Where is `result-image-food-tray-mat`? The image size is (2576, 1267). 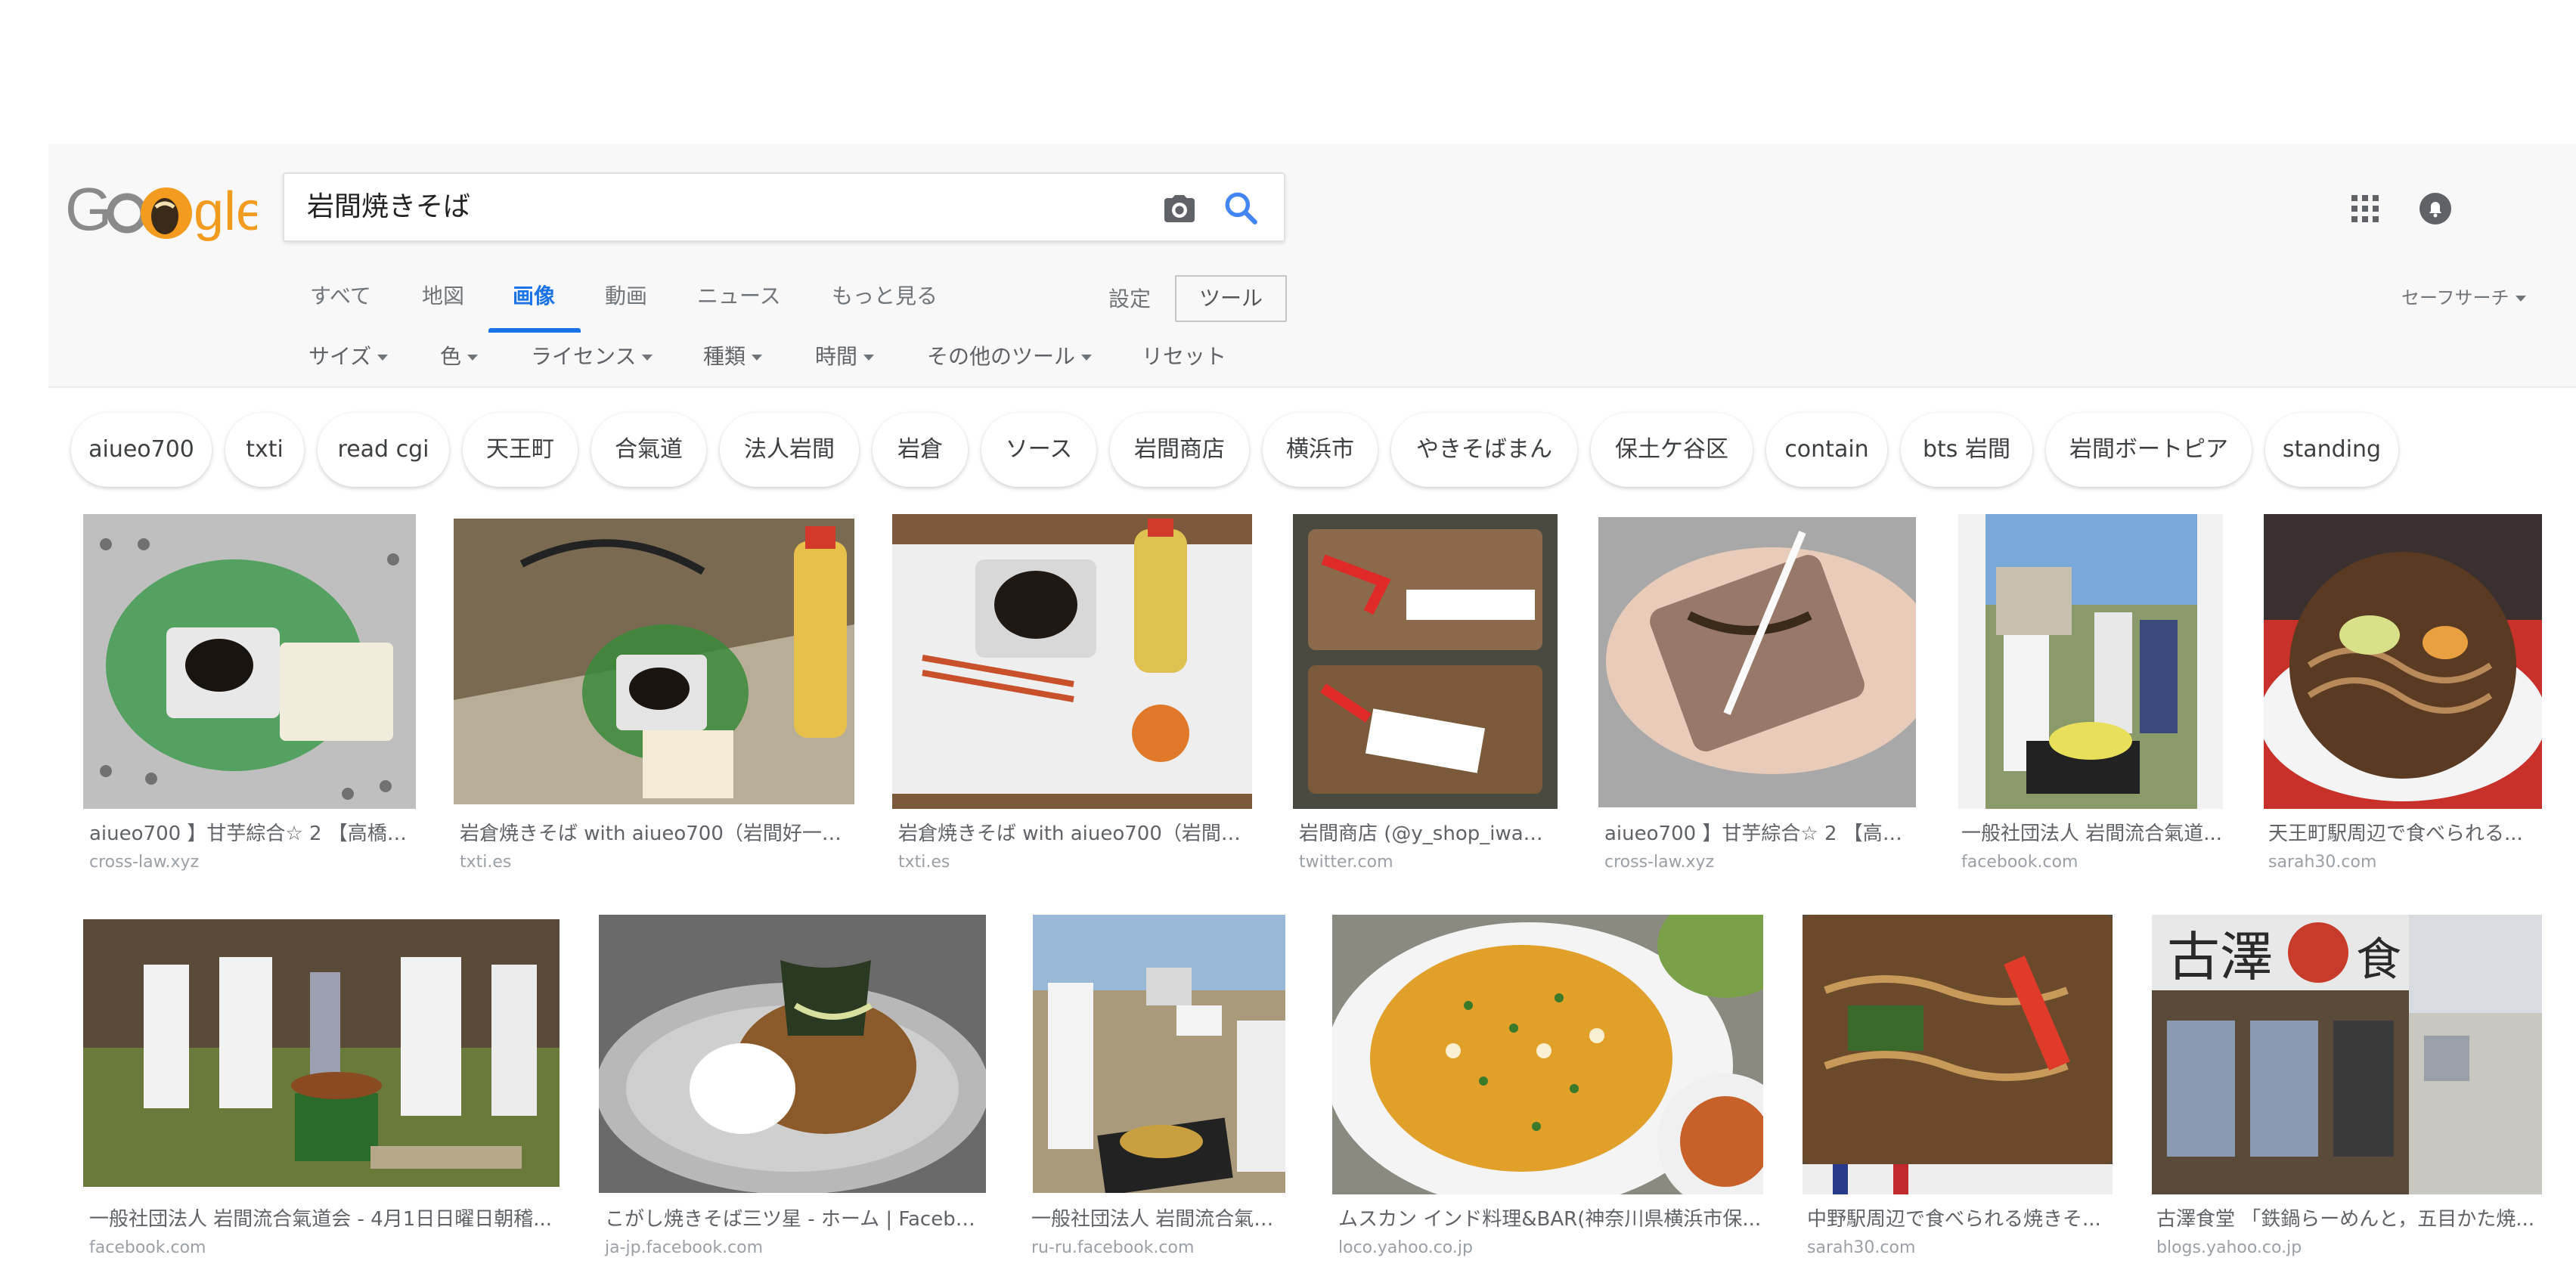 result-image-food-tray-mat is located at coordinates (250, 661).